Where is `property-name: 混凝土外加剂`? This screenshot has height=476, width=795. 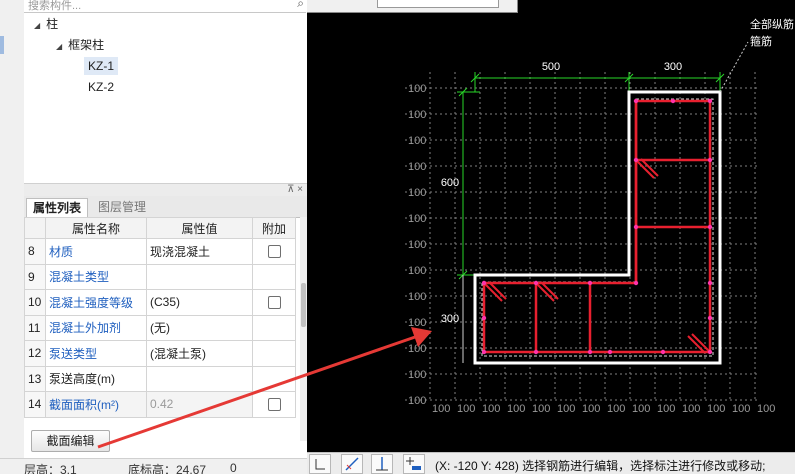 property-name: 混凝土外加剂 is located at coordinates (96, 327).